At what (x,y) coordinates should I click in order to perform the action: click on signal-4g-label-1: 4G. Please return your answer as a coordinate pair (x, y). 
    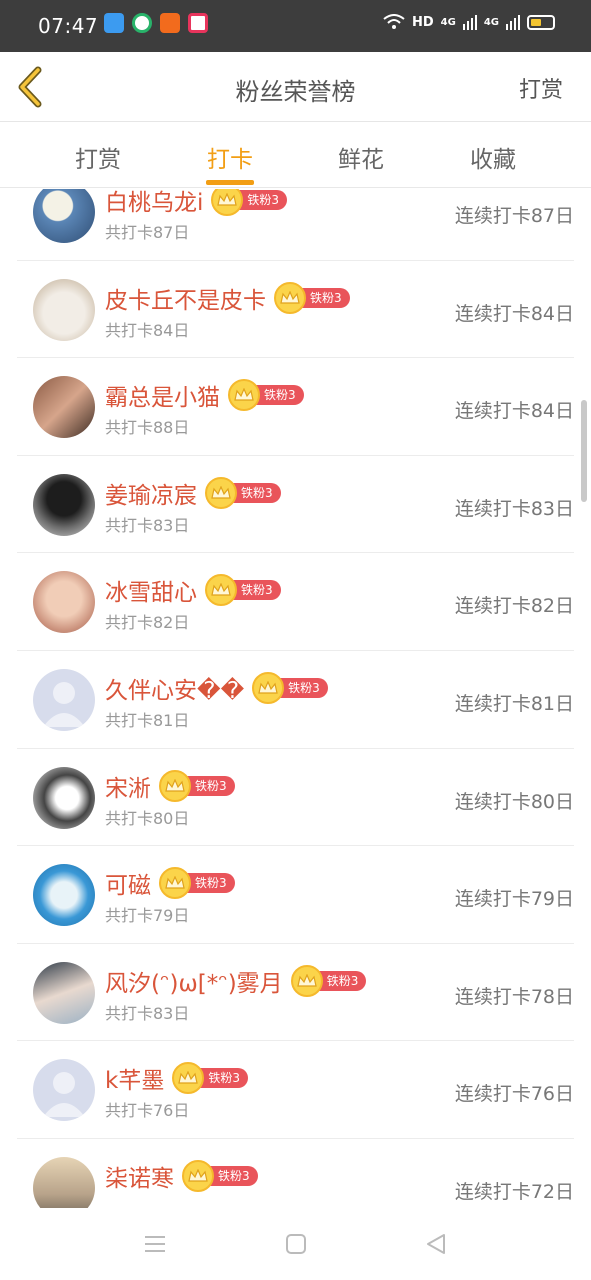
    Looking at the image, I should click on (448, 22).